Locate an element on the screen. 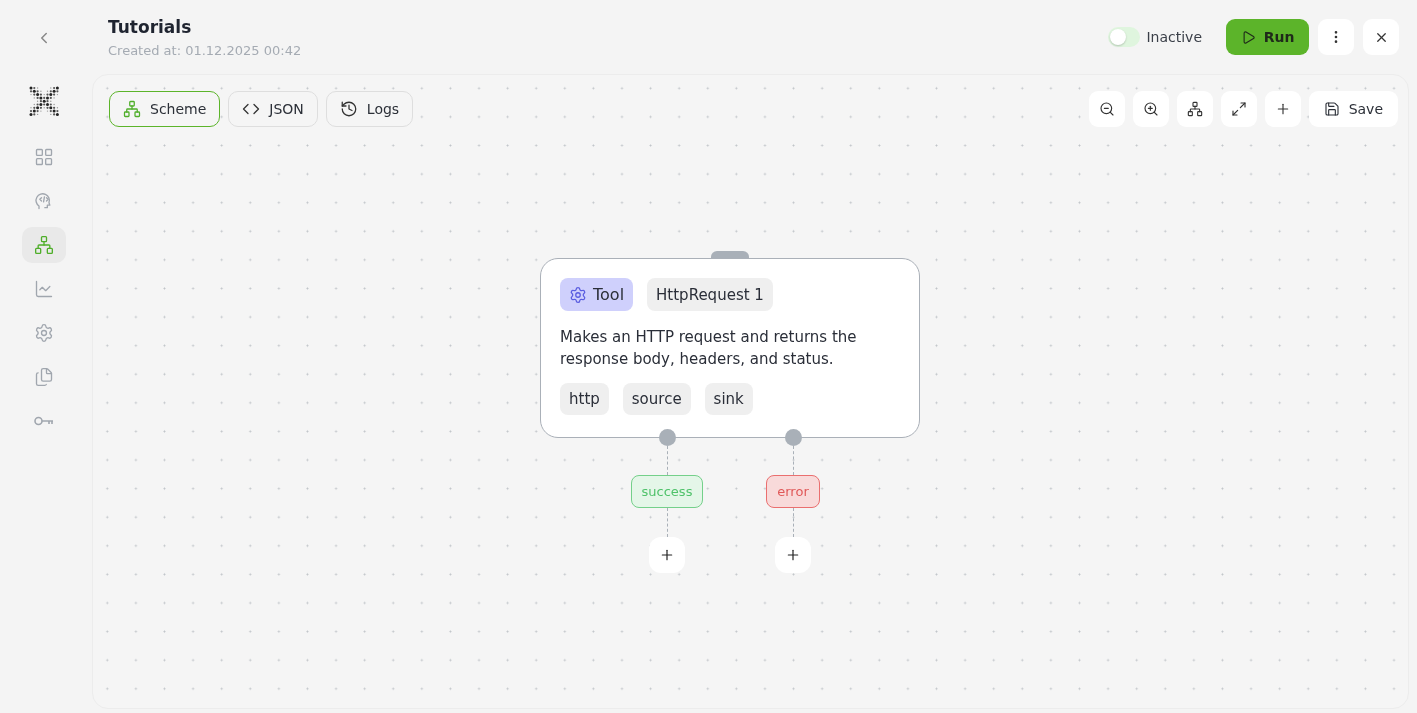  expand-icon is located at coordinates (1238, 109).